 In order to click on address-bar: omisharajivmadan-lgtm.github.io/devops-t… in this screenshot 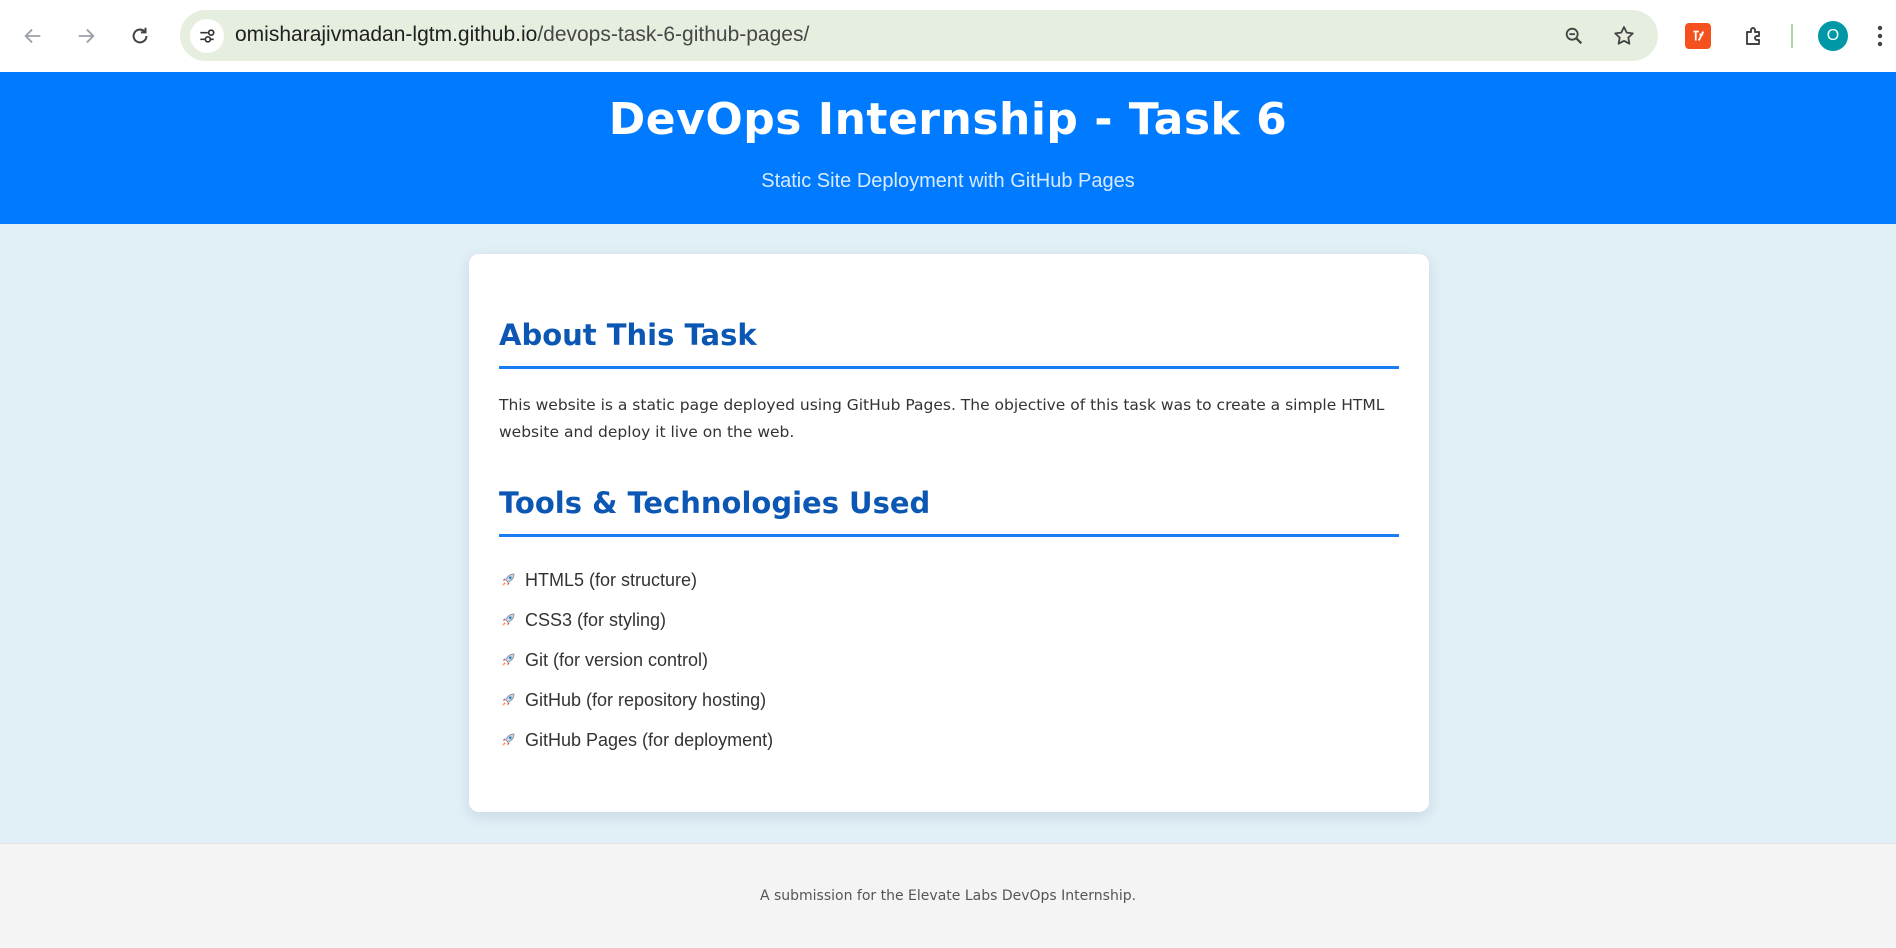, I will do `click(919, 35)`.